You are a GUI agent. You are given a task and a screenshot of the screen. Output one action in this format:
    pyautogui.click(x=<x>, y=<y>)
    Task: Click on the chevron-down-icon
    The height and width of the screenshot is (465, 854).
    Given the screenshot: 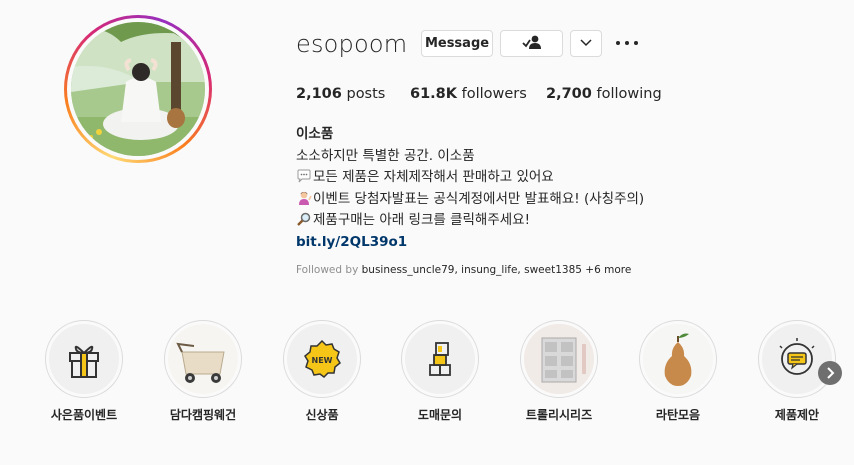 What is the action you would take?
    pyautogui.click(x=586, y=43)
    